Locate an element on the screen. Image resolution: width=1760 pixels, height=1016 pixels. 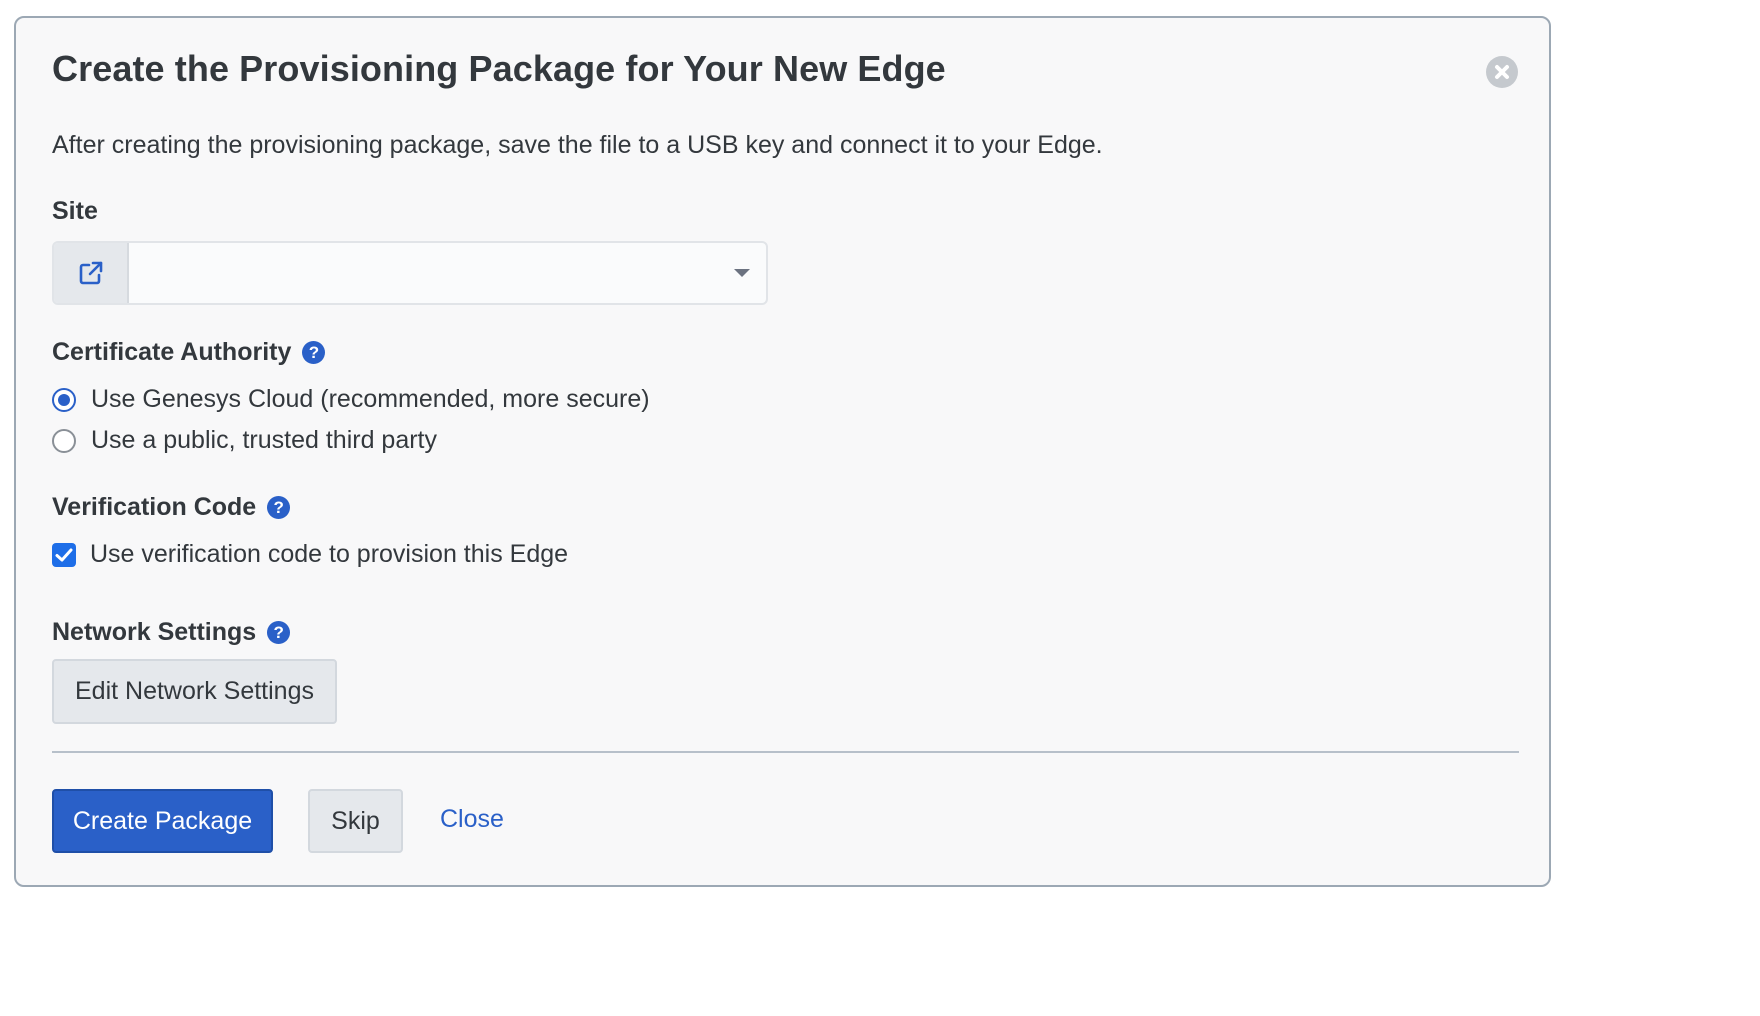
divider is located at coordinates (785, 752).